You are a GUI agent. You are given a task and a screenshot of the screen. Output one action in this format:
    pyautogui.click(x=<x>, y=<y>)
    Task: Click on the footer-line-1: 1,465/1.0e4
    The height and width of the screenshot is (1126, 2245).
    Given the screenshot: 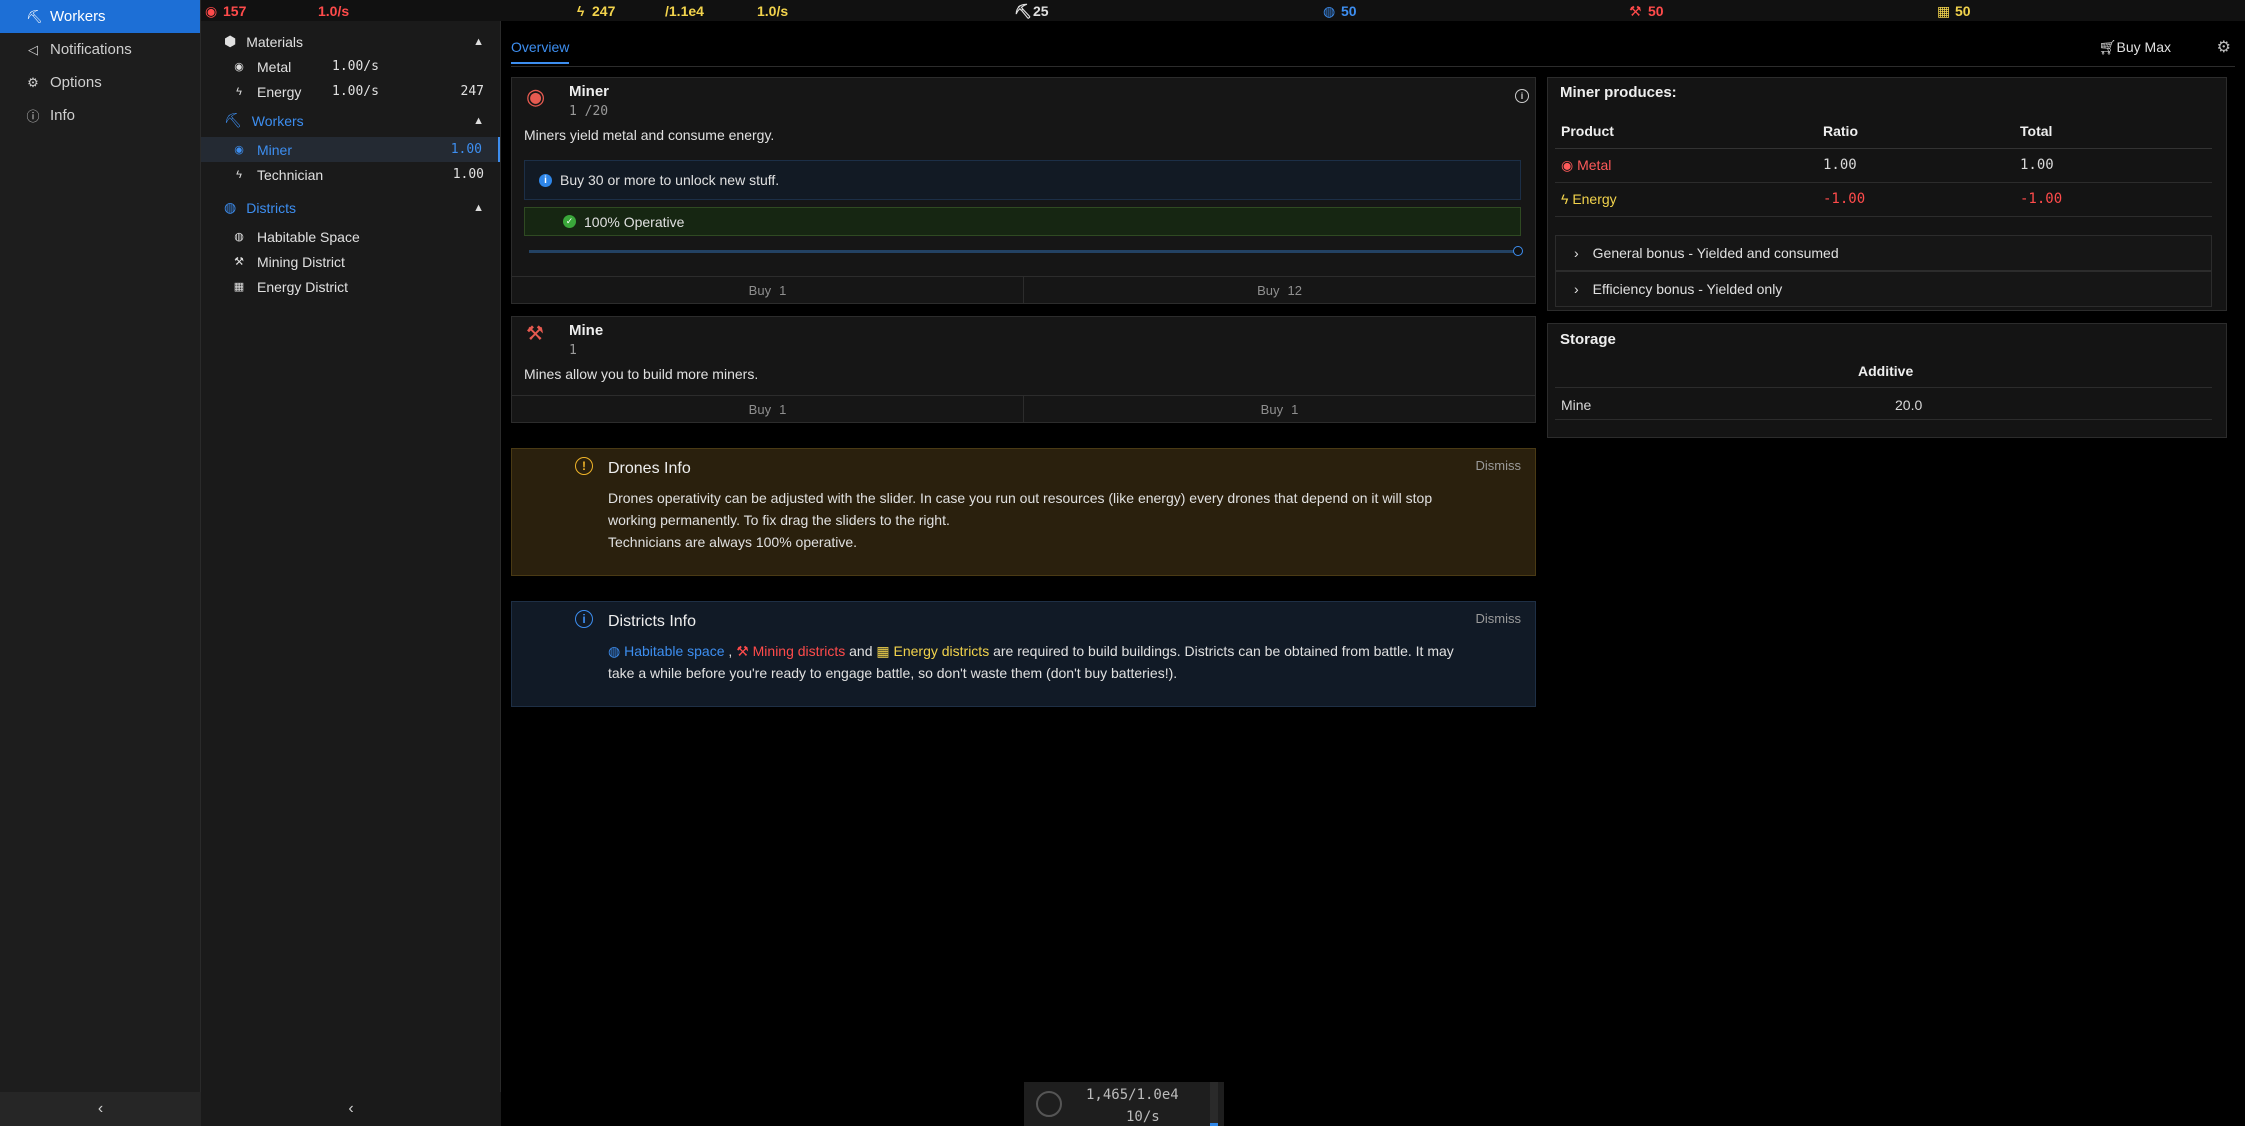 What is the action you would take?
    pyautogui.click(x=1132, y=1095)
    